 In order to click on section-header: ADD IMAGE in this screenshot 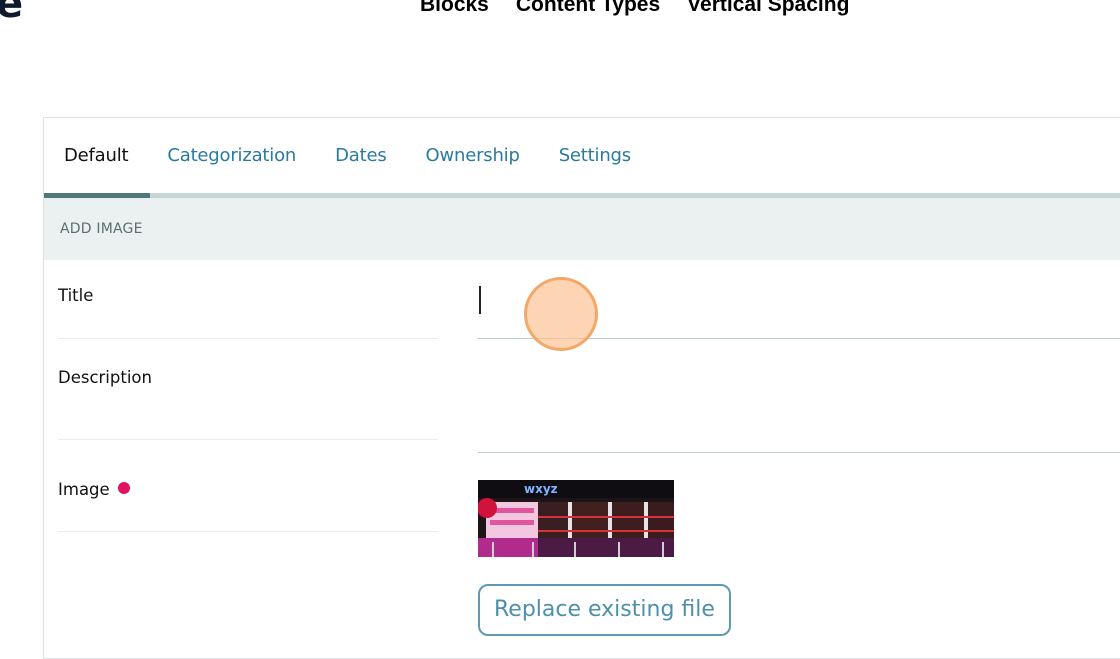, I will do `click(582, 229)`.